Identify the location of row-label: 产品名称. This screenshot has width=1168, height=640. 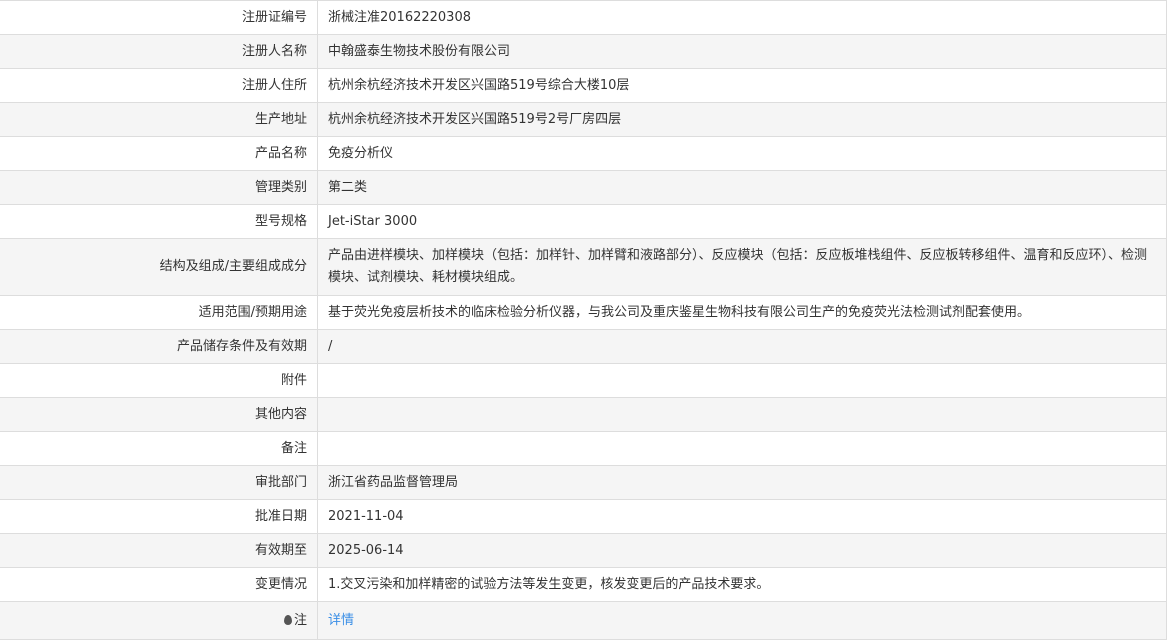
(159, 153).